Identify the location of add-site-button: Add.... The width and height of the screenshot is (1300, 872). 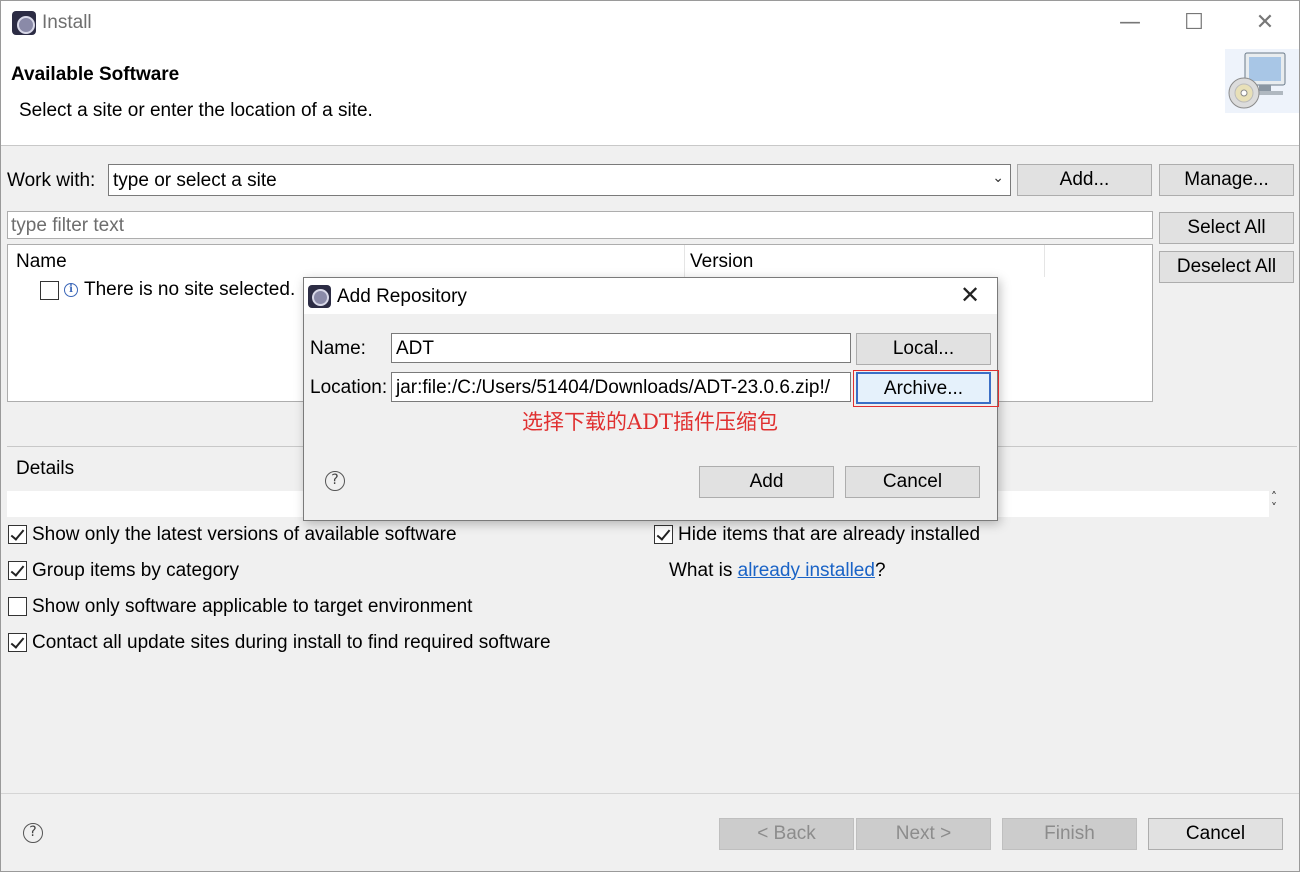
(1084, 180).